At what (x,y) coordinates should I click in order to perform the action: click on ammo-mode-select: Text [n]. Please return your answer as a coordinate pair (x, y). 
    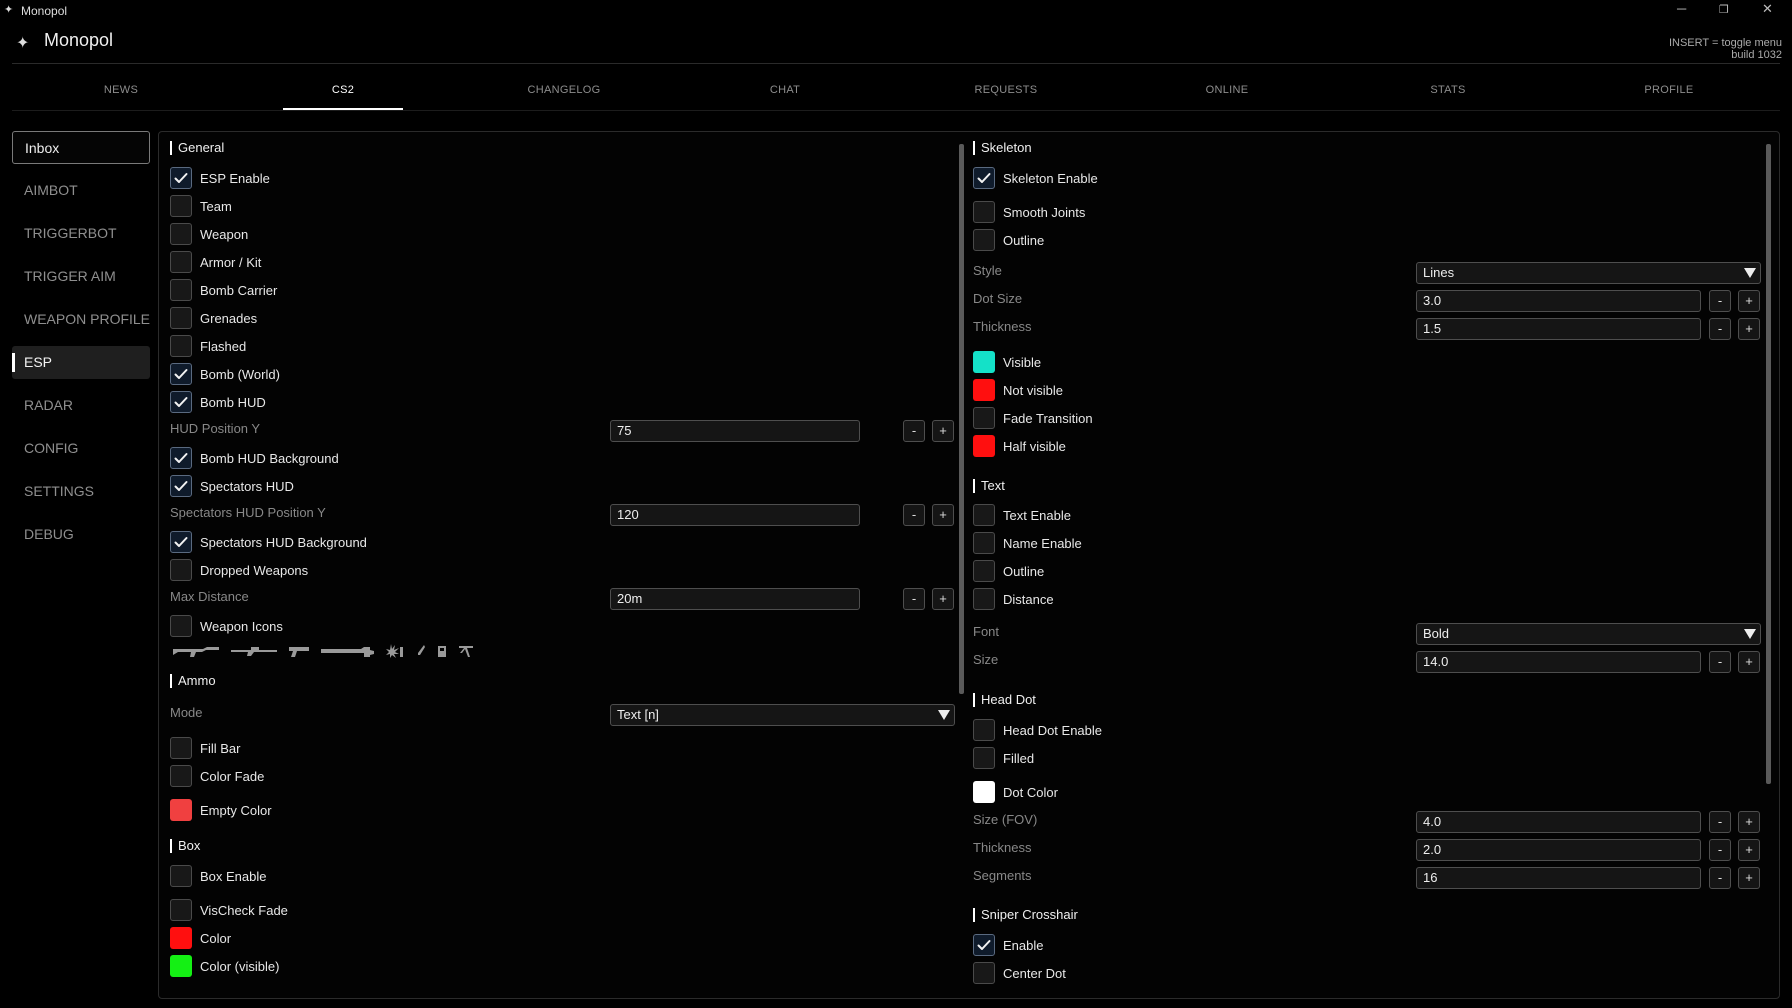
    Looking at the image, I should click on (782, 715).